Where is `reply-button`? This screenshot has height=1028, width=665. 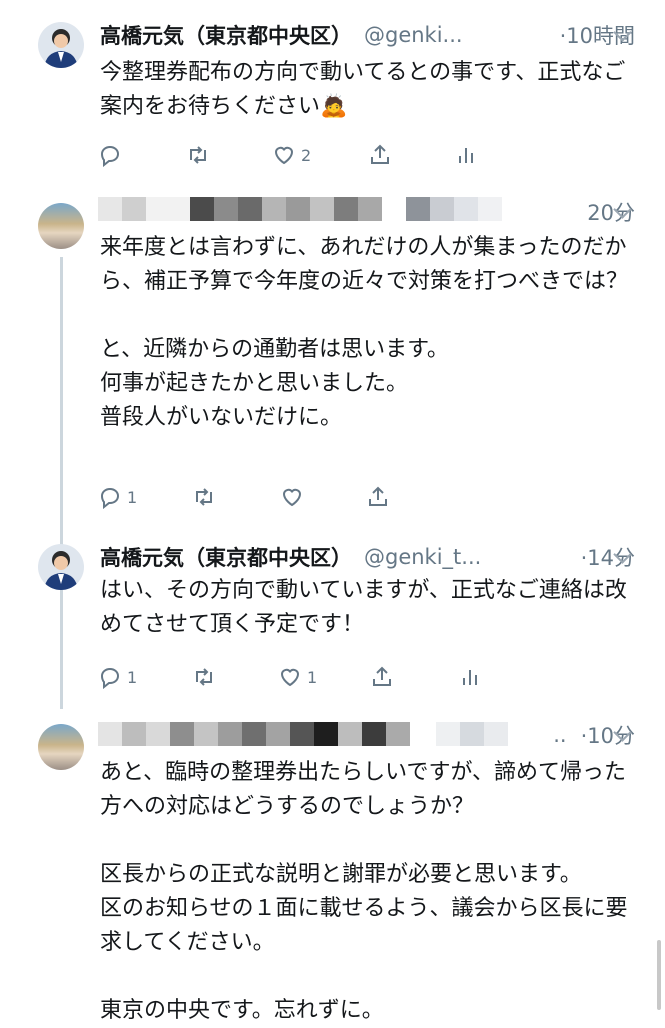
reply-button is located at coordinates (112, 155).